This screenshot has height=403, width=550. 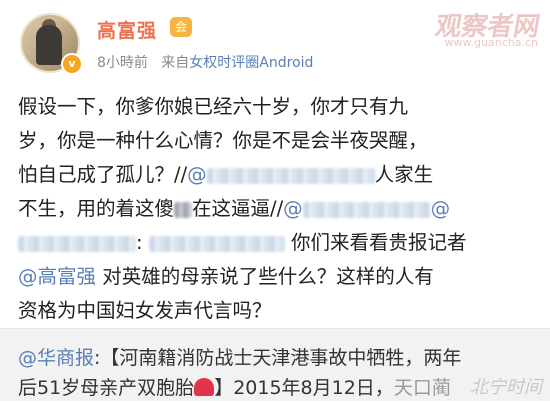 I want to click on post-line: 资格为中国妇女发声代言吗？, so click(x=145, y=310).